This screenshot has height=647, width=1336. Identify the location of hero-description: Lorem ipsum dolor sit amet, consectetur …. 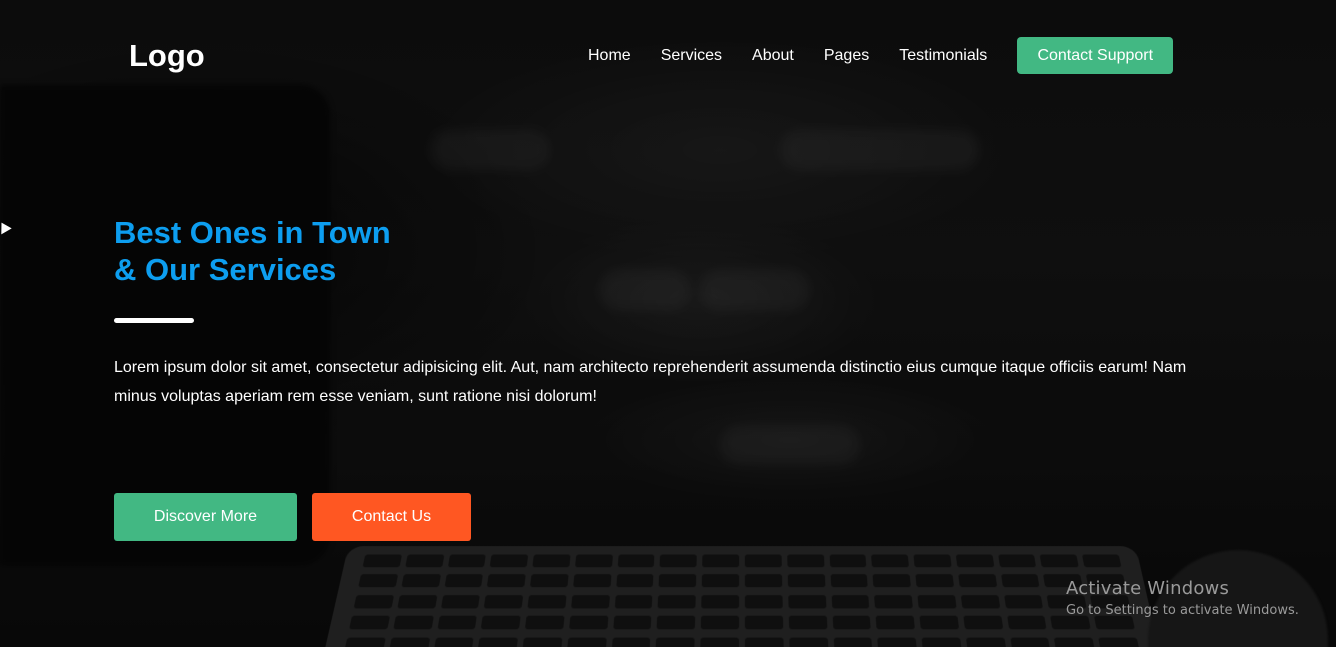
(650, 382).